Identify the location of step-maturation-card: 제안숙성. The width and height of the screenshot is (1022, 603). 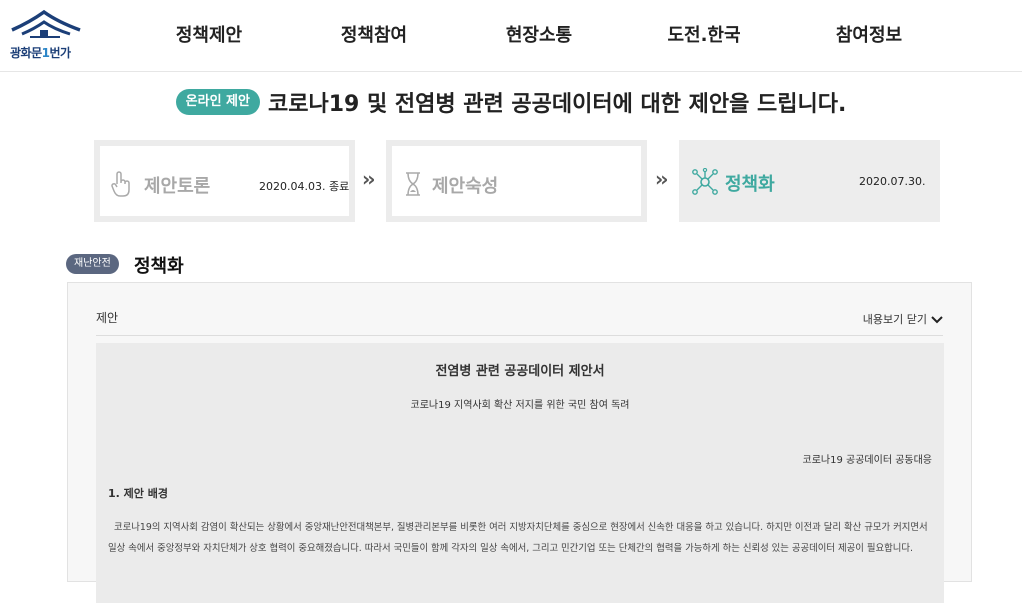
(516, 181).